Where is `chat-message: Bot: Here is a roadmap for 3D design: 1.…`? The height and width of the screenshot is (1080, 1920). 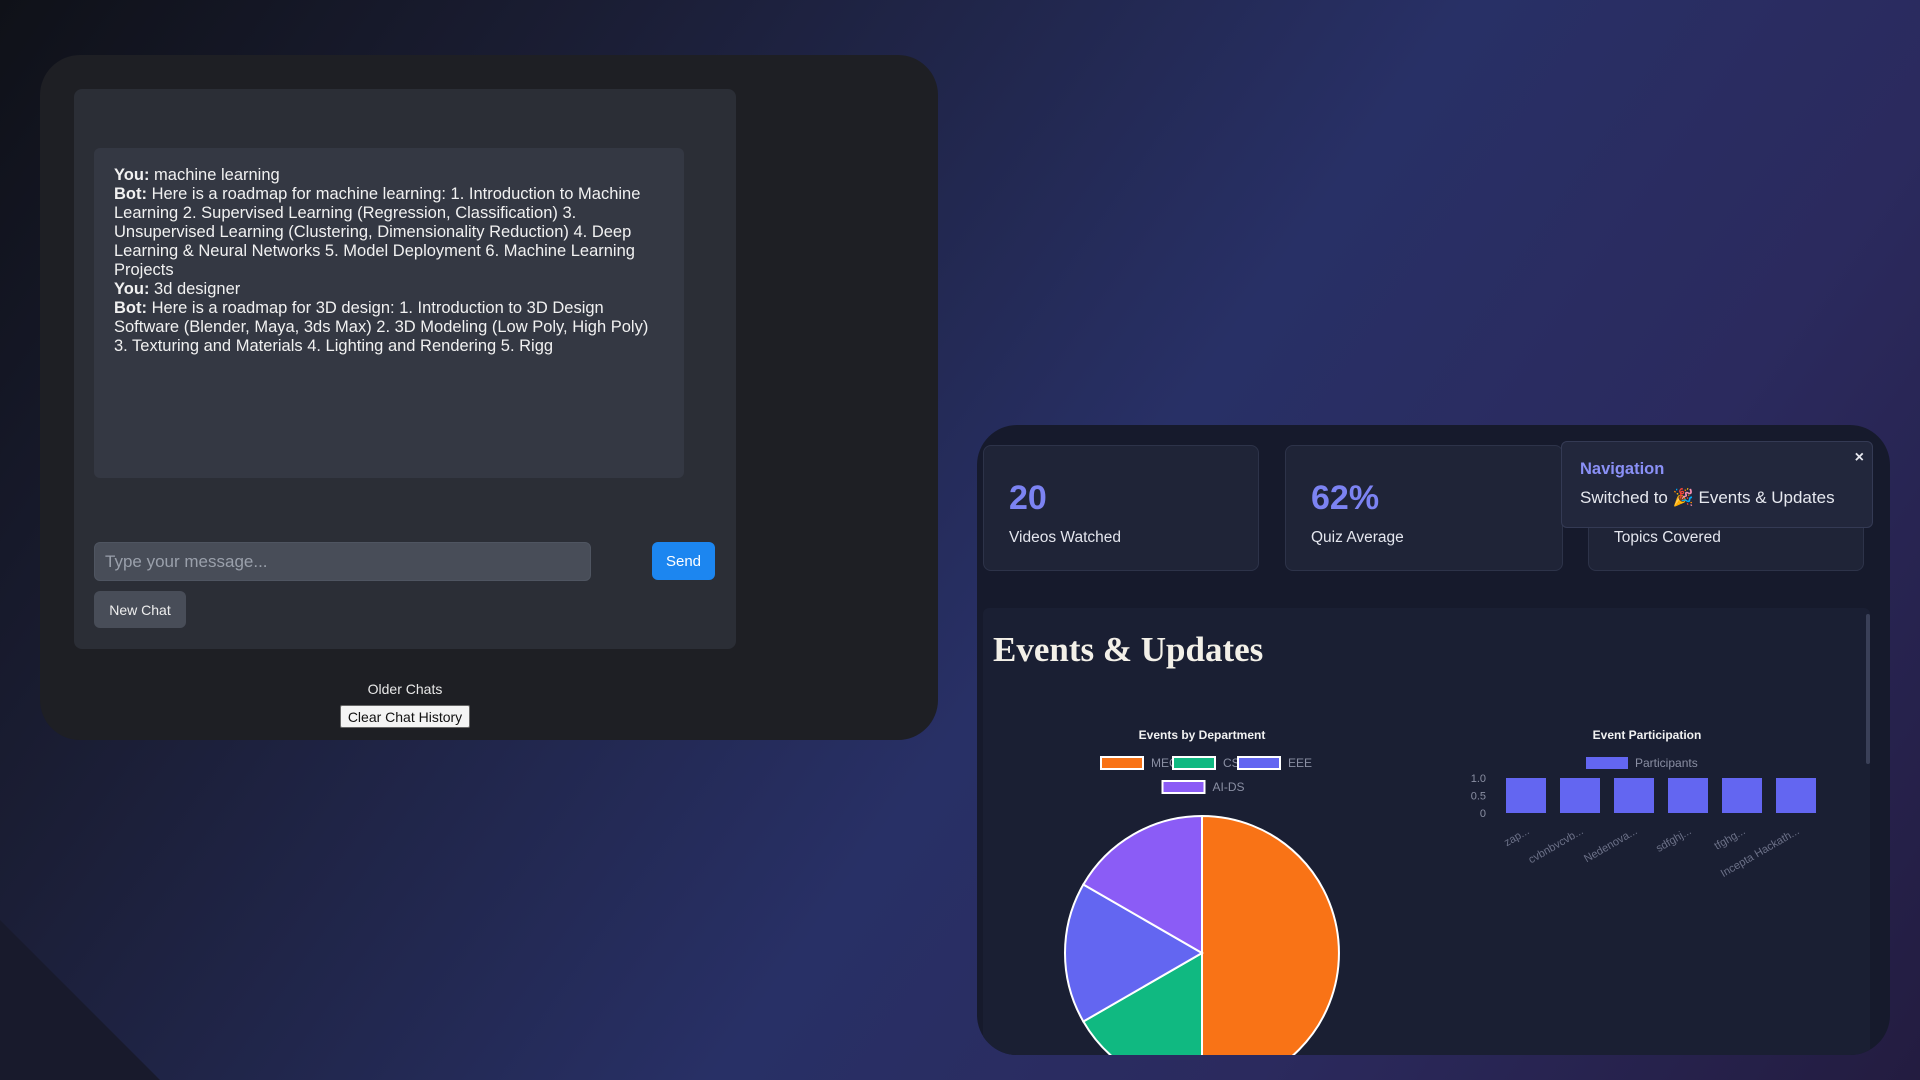 chat-message: Bot: Here is a roadmap for 3D design: 1.… is located at coordinates (389, 327).